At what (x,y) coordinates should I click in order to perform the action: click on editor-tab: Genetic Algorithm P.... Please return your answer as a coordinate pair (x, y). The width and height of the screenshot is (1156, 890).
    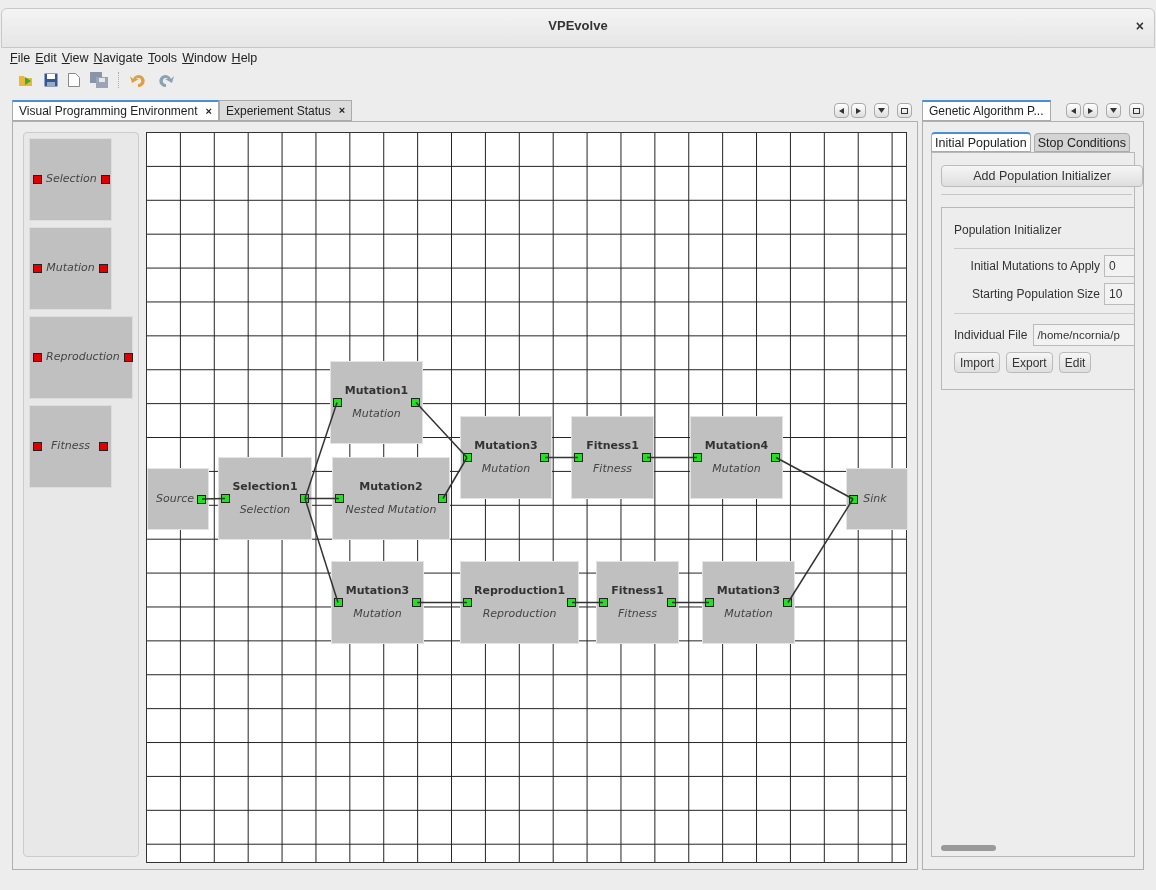
    Looking at the image, I should click on (986, 110).